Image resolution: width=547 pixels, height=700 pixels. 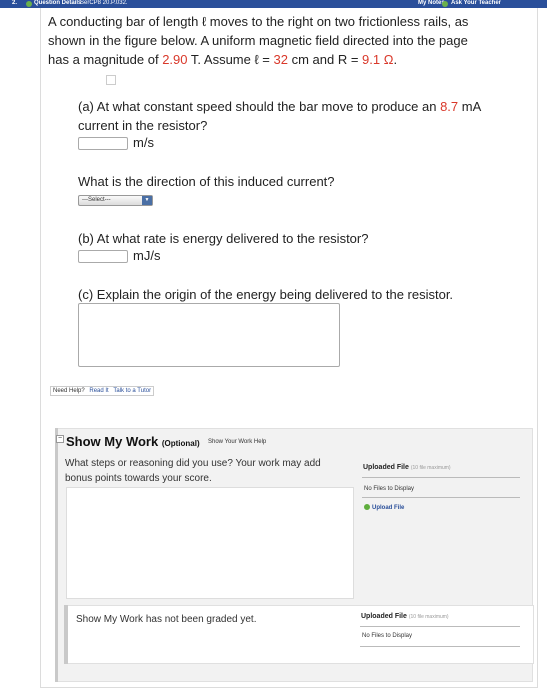 What do you see at coordinates (386, 467) in the screenshot?
I see `uploaded-file-label: Uploaded File` at bounding box center [386, 467].